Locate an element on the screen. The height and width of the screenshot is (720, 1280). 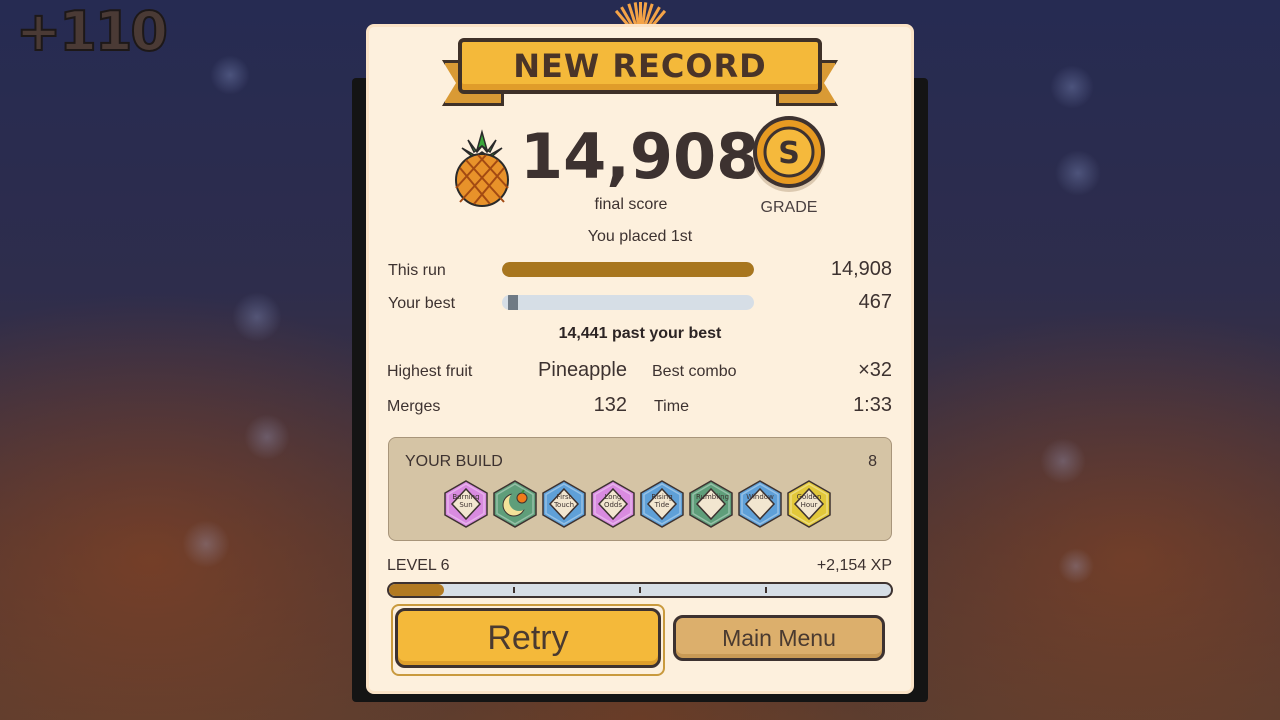
build-upgrade-label: Rumbling is located at coordinates (713, 497).